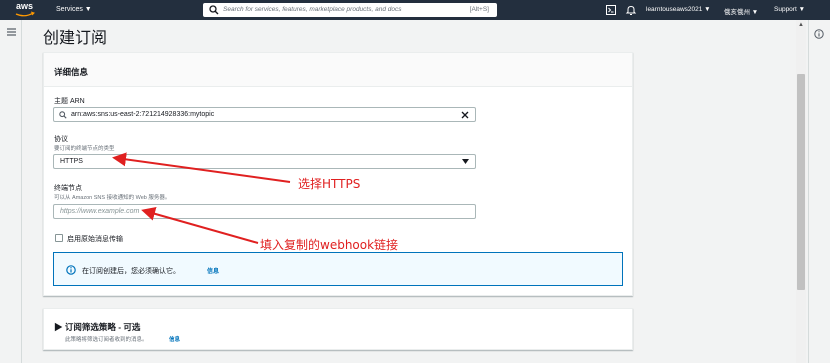 The image size is (830, 363). Describe the element at coordinates (84, 149) in the screenshot. I see `protocol-description: 要订阅的终端节点的类型` at that location.